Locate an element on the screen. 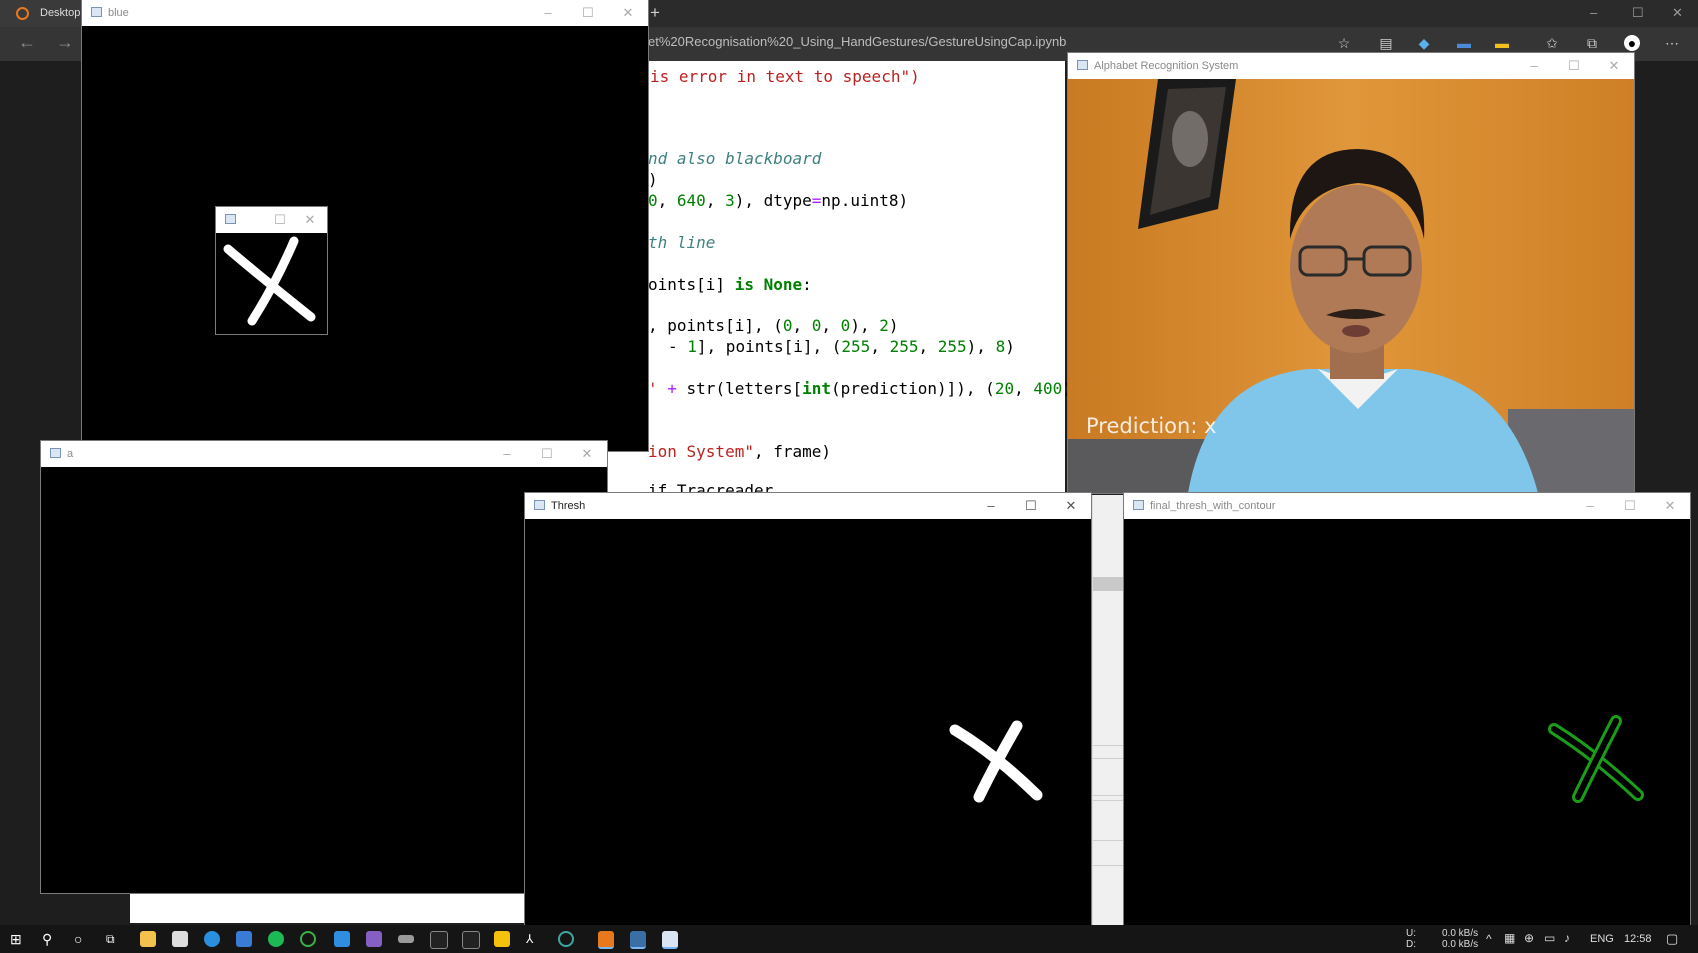  collections-icon: ⧉ is located at coordinates (1592, 43).